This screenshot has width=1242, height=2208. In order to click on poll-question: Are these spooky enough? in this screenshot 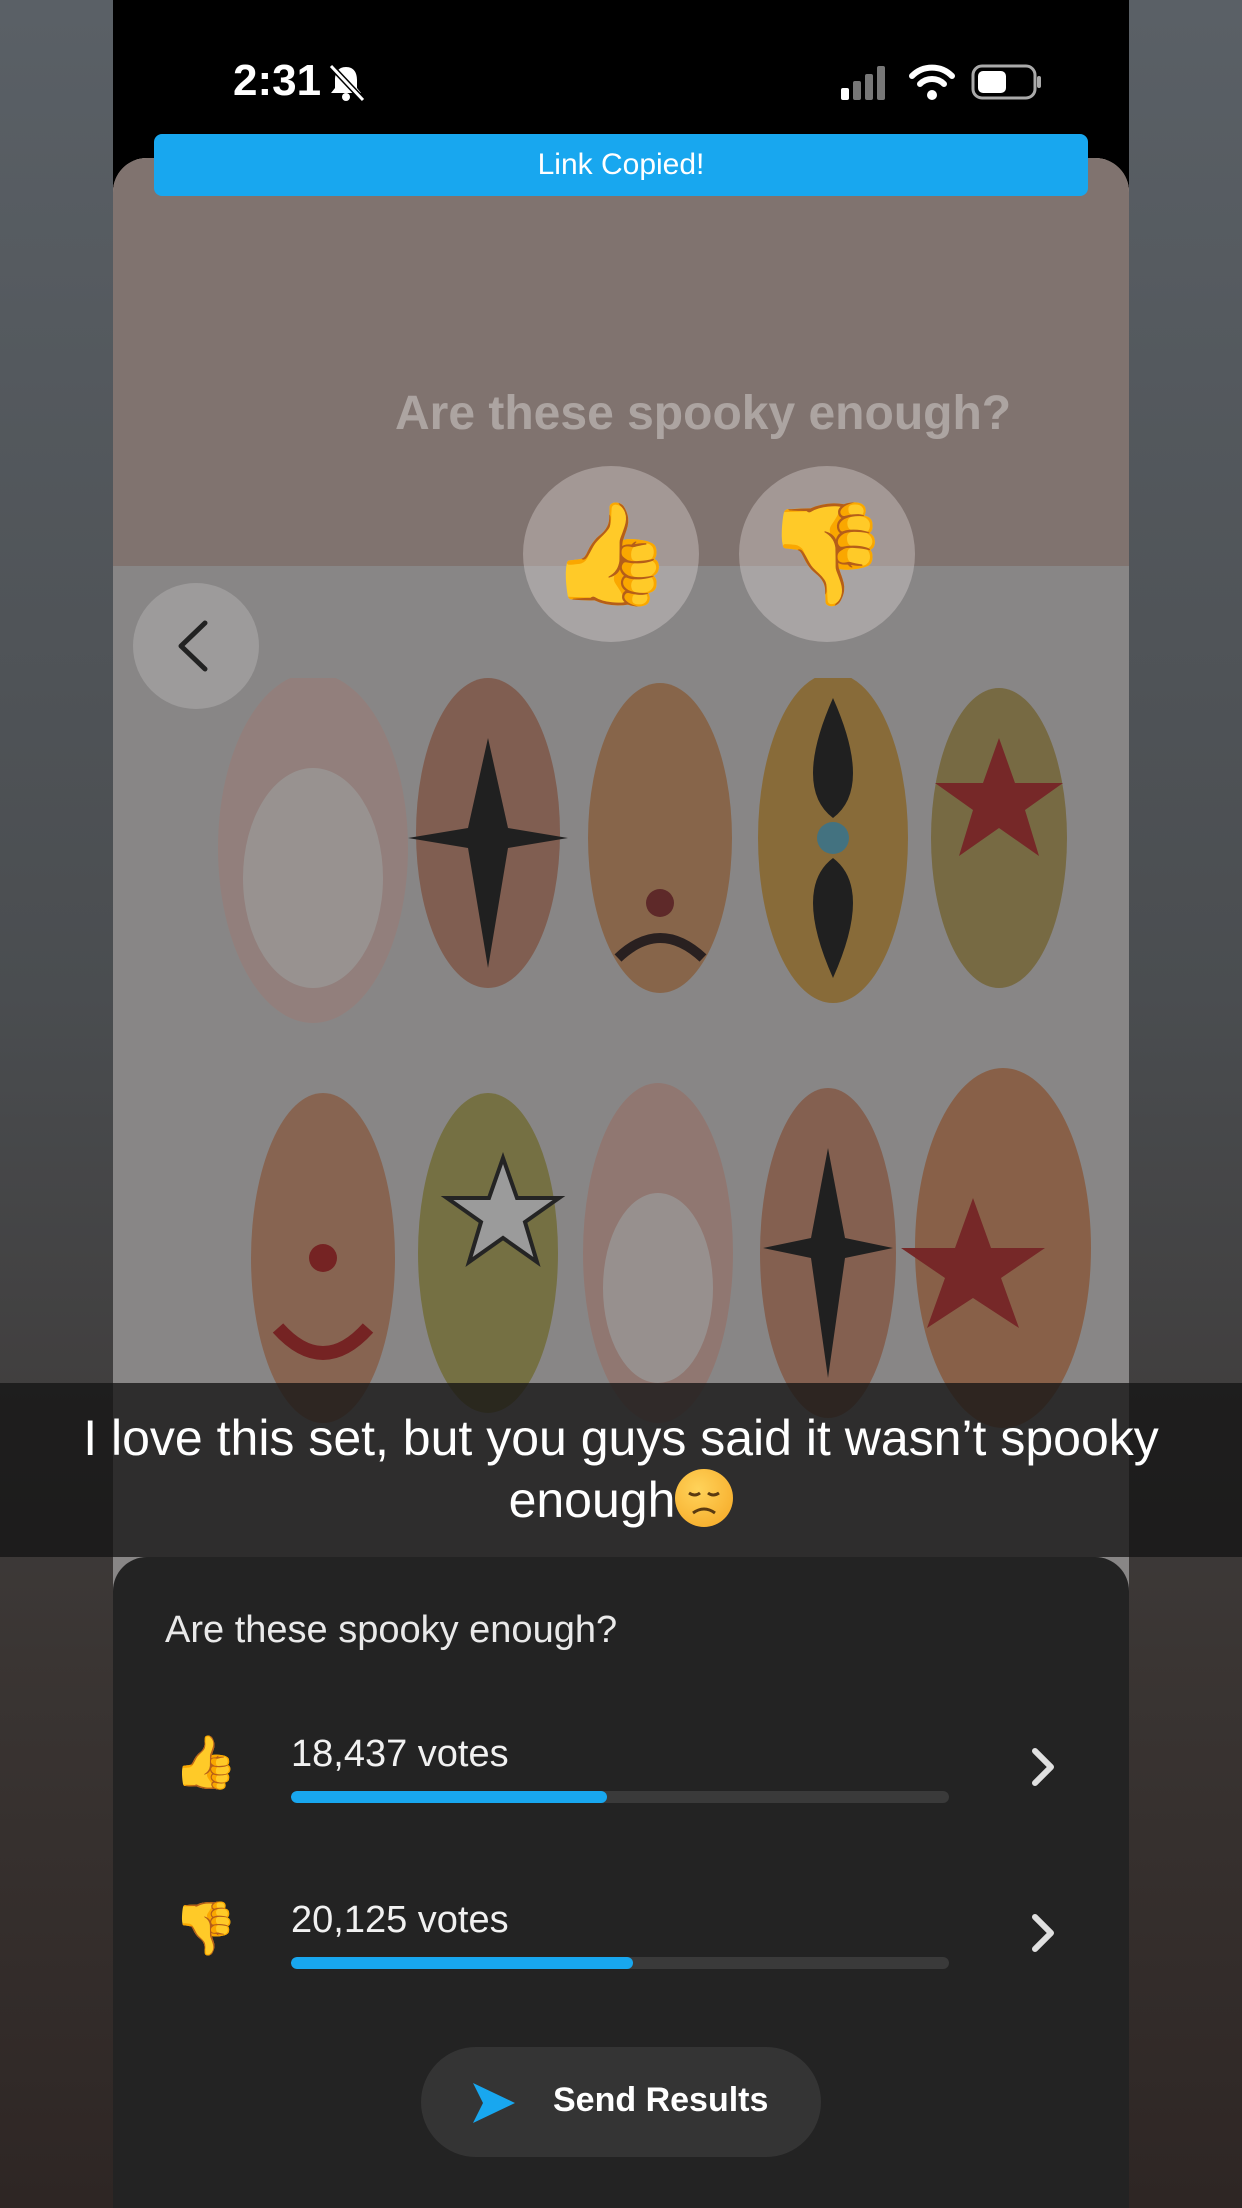, I will do `click(391, 1630)`.